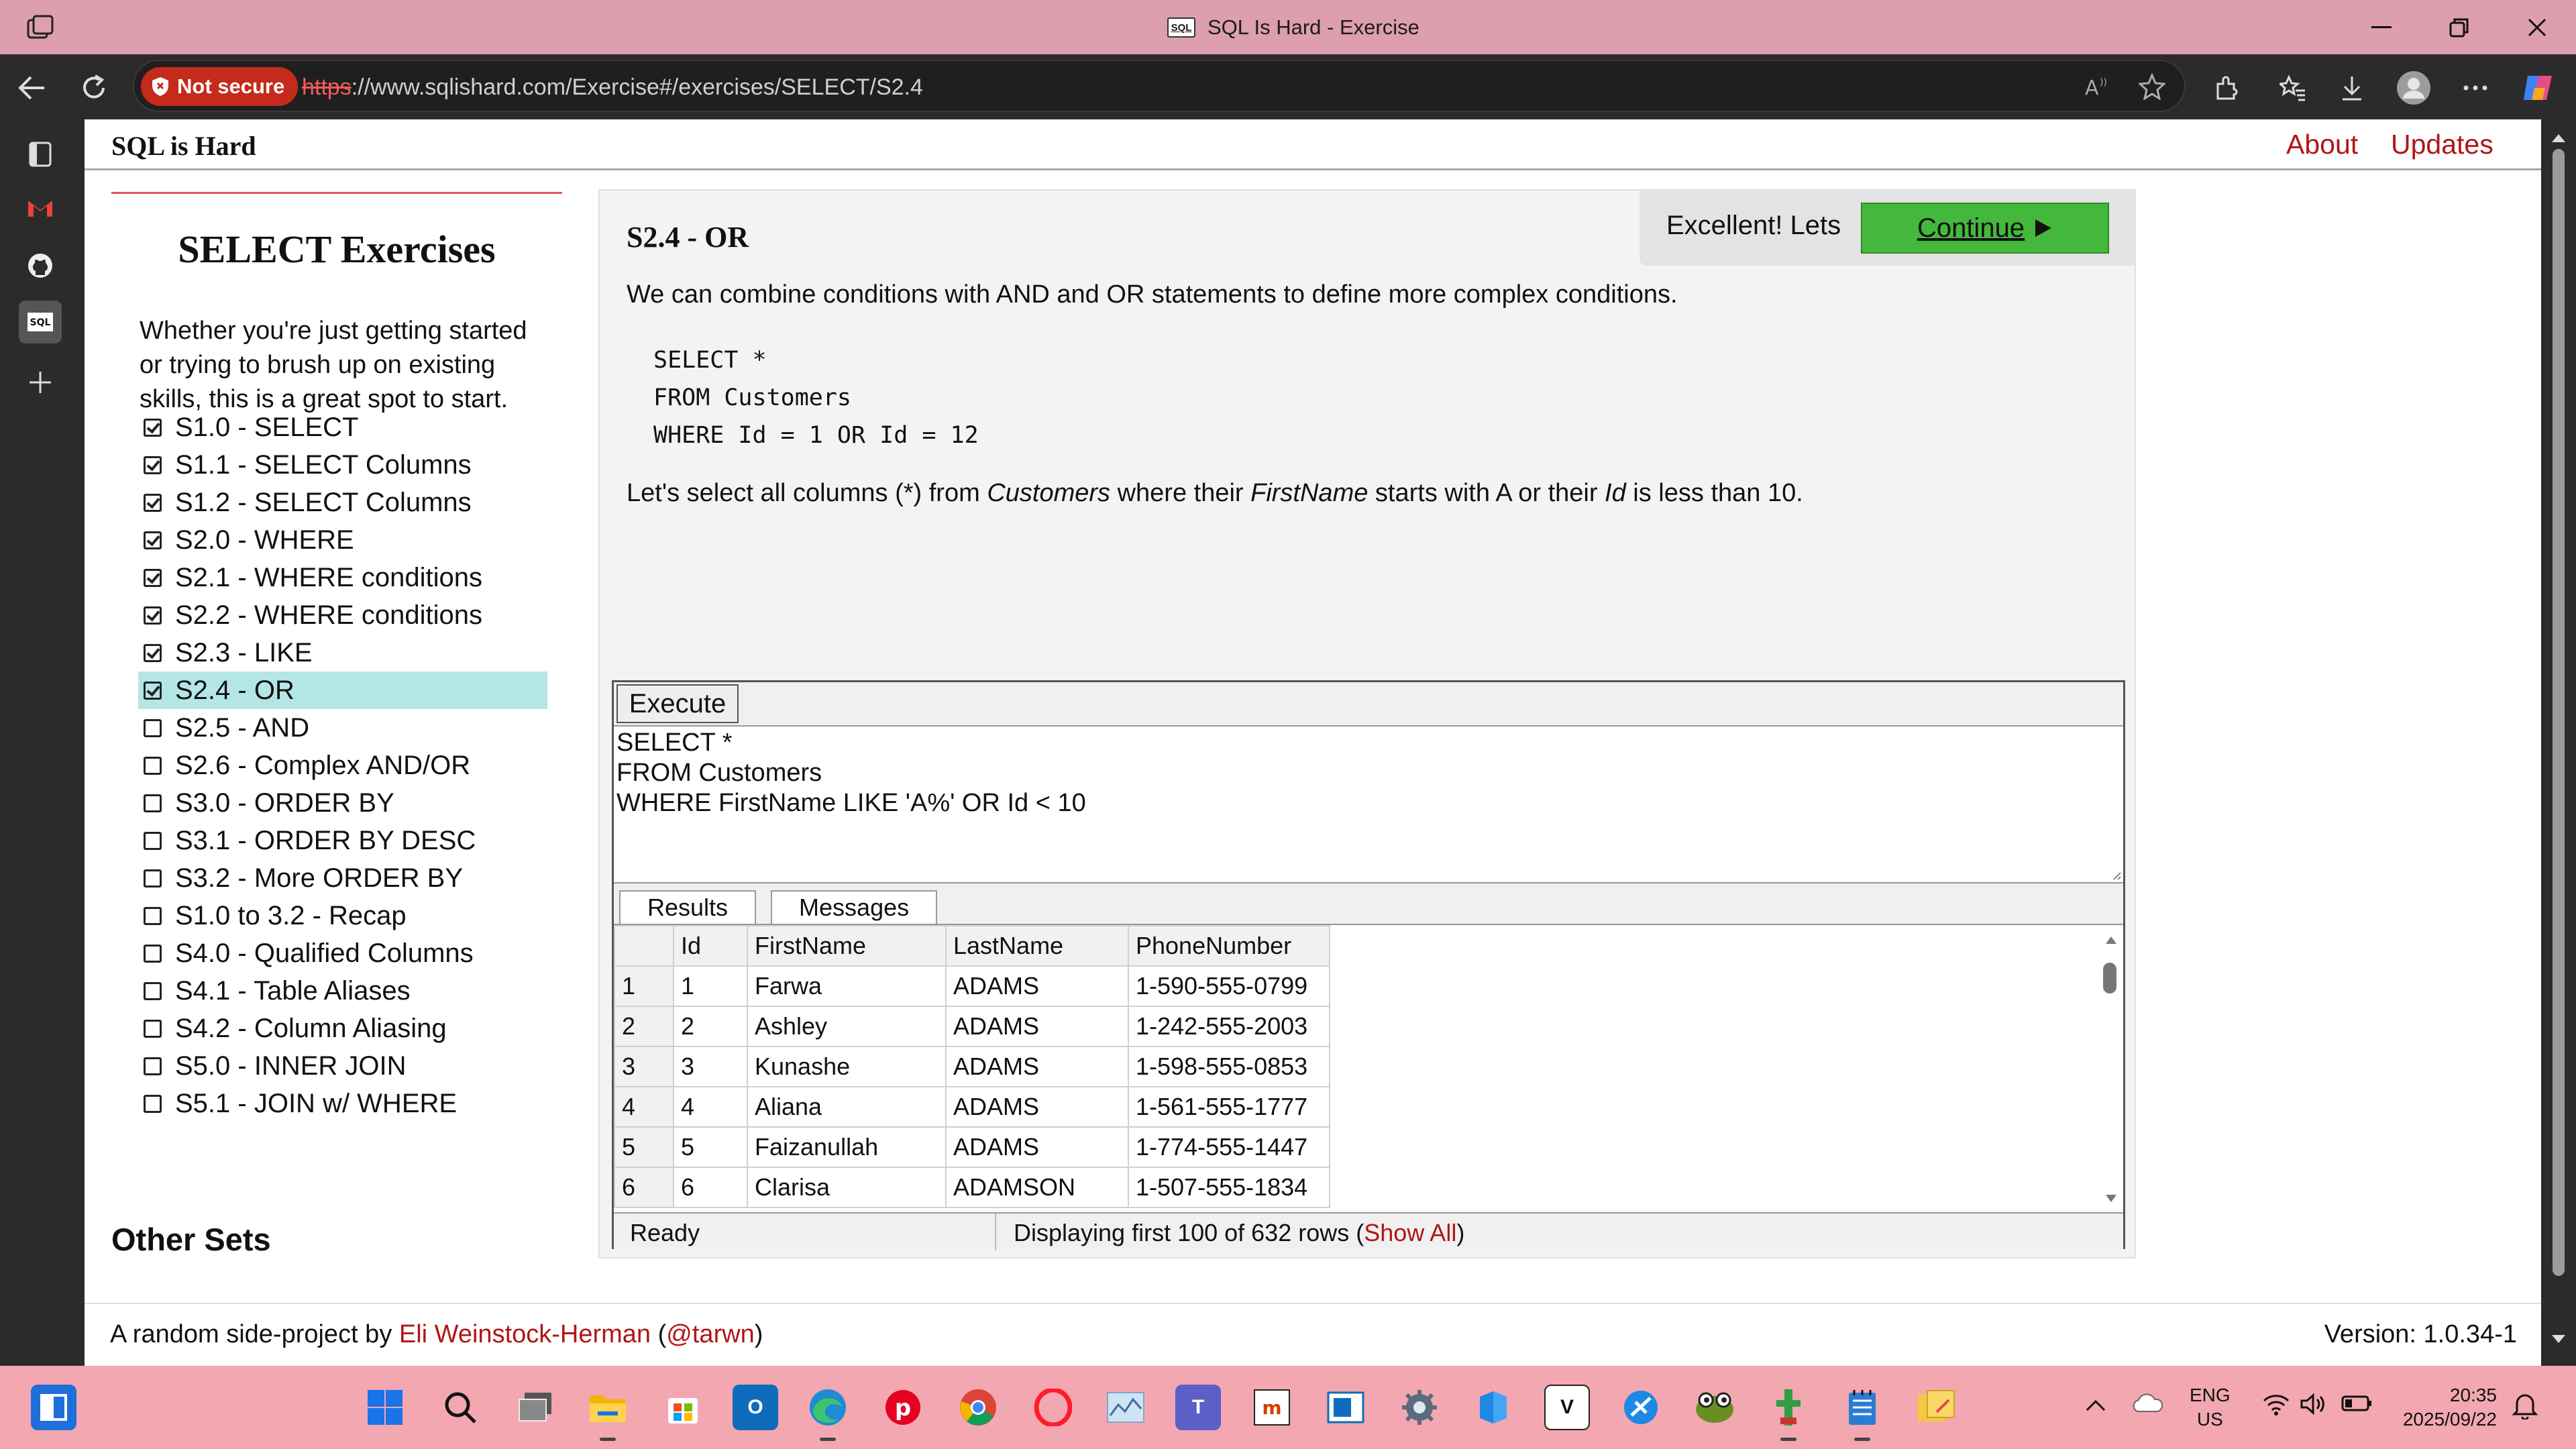 This screenshot has width=2576, height=1449. Describe the element at coordinates (608, 1413) in the screenshot. I see `file-explorer-icon` at that location.